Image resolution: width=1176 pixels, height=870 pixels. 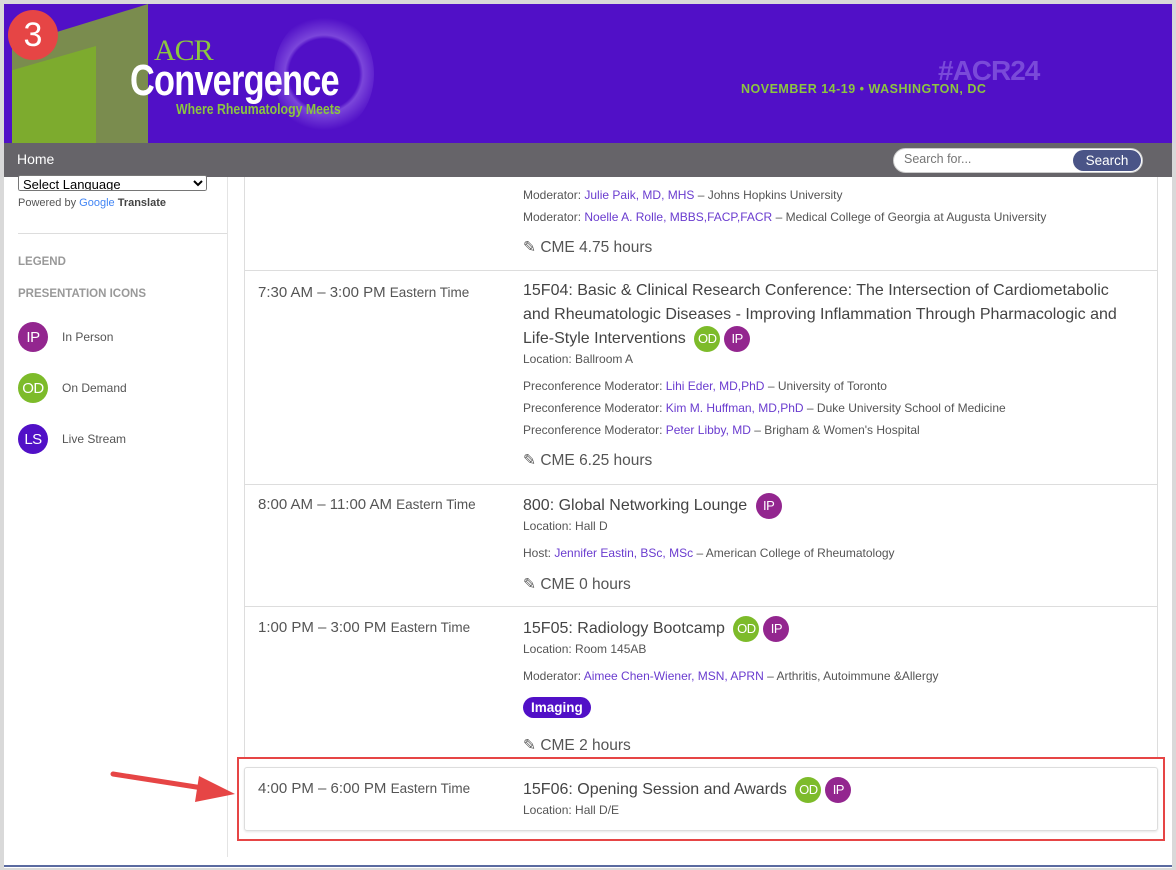 I want to click on legend-on-demand: OD On Demand, so click(x=72, y=388).